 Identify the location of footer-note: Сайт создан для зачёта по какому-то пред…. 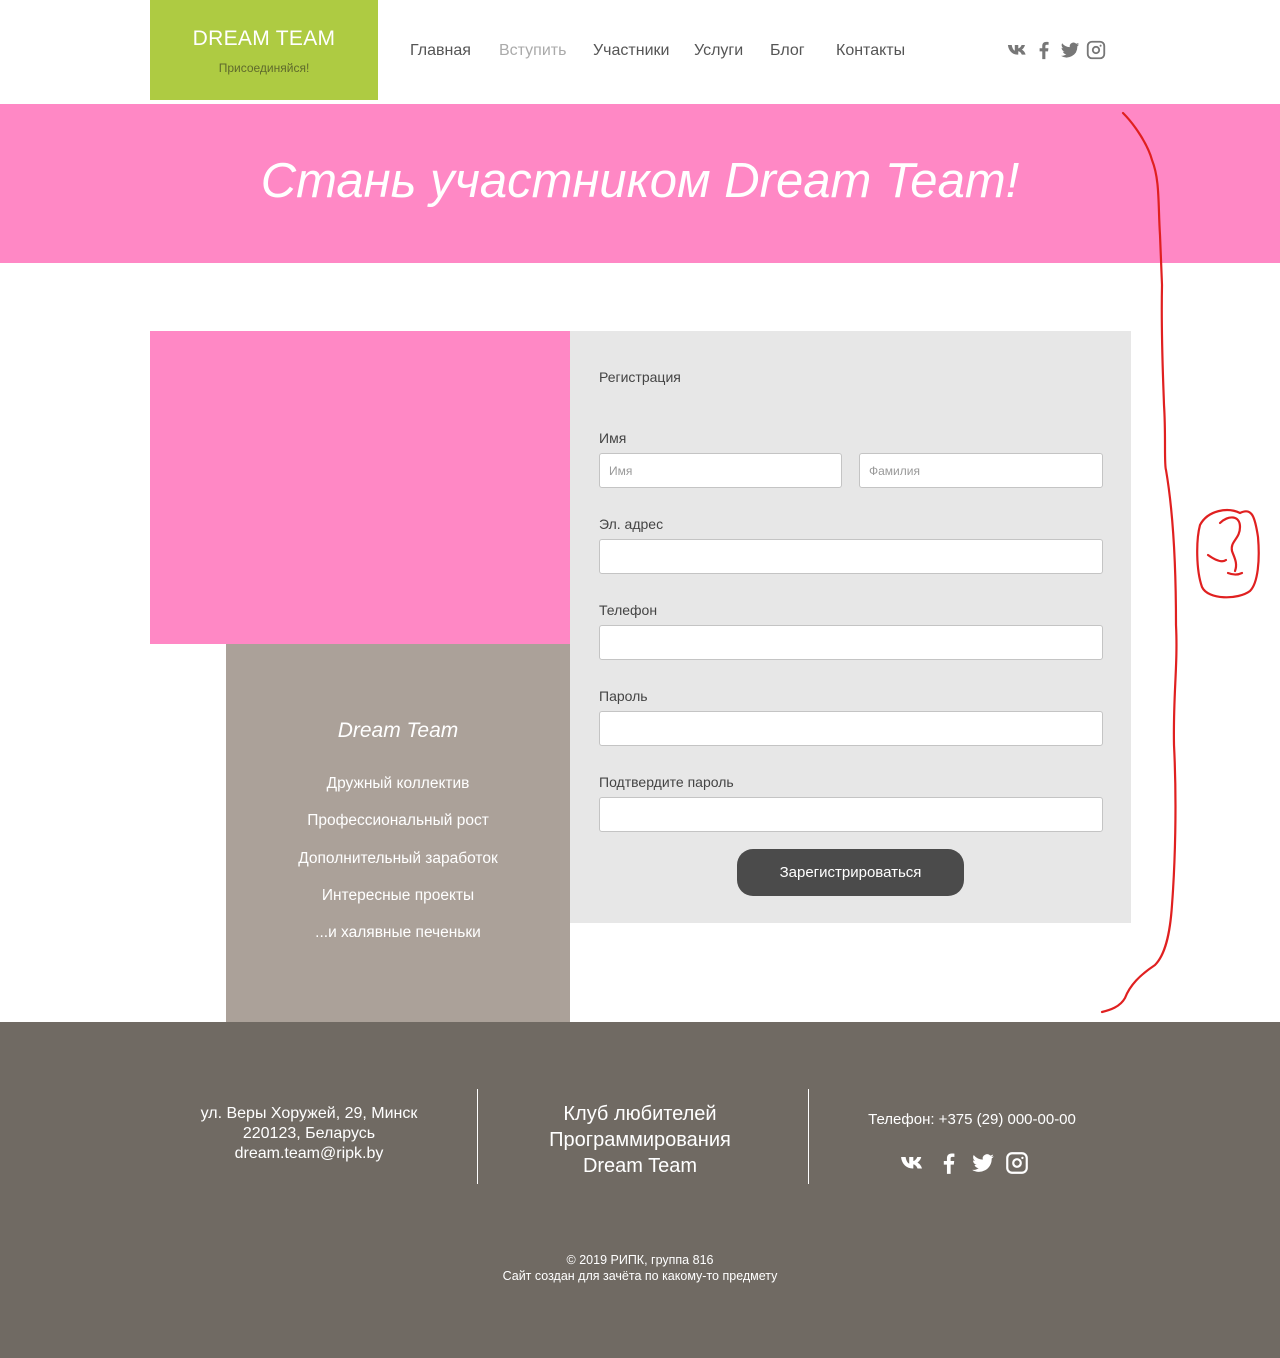
(640, 1276).